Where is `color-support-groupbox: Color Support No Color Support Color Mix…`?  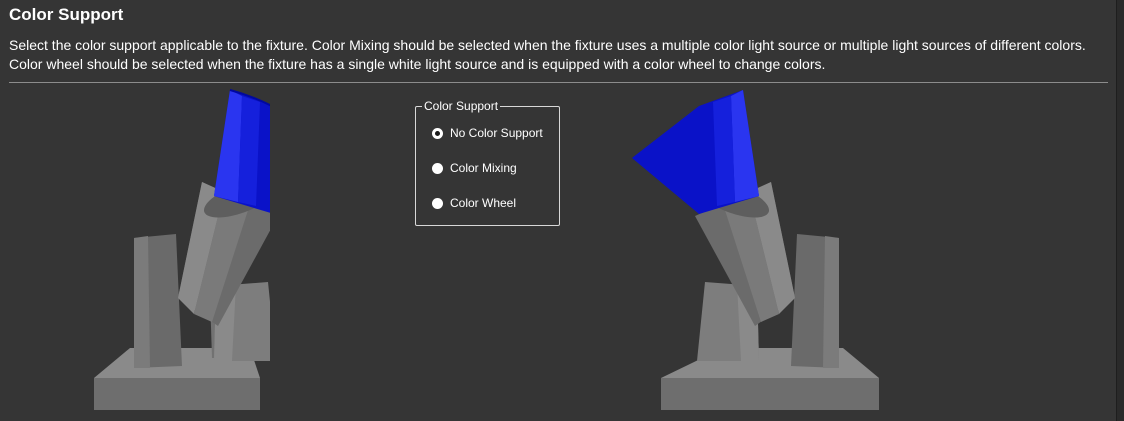 color-support-groupbox: Color Support No Color Support Color Mix… is located at coordinates (487, 162).